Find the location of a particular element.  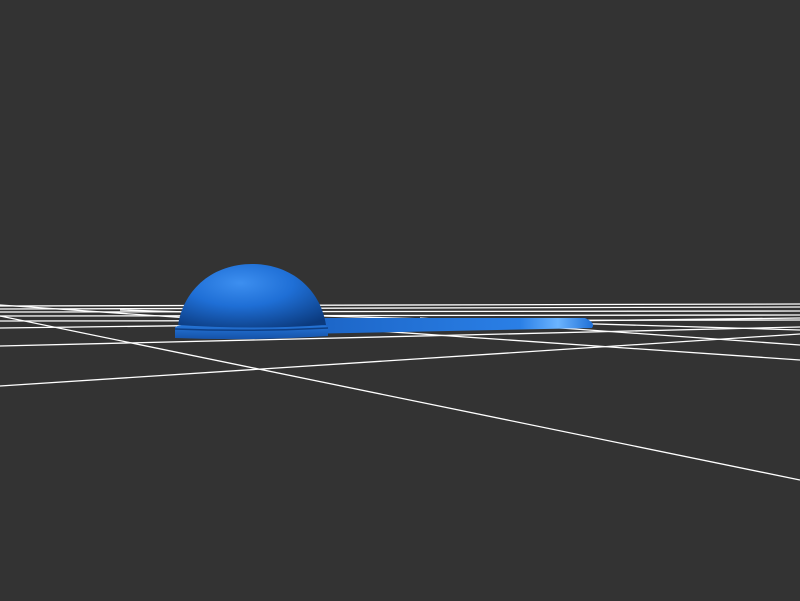

model-tab is located at coordinates (447, 326).